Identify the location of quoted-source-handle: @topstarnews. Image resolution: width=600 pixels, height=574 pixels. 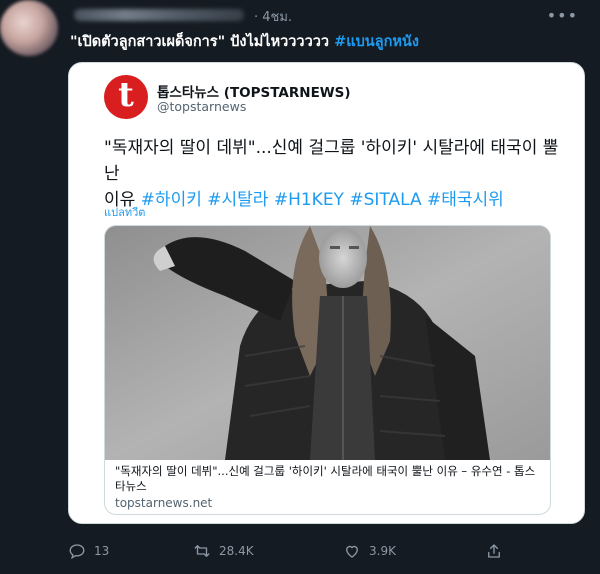
(201, 106).